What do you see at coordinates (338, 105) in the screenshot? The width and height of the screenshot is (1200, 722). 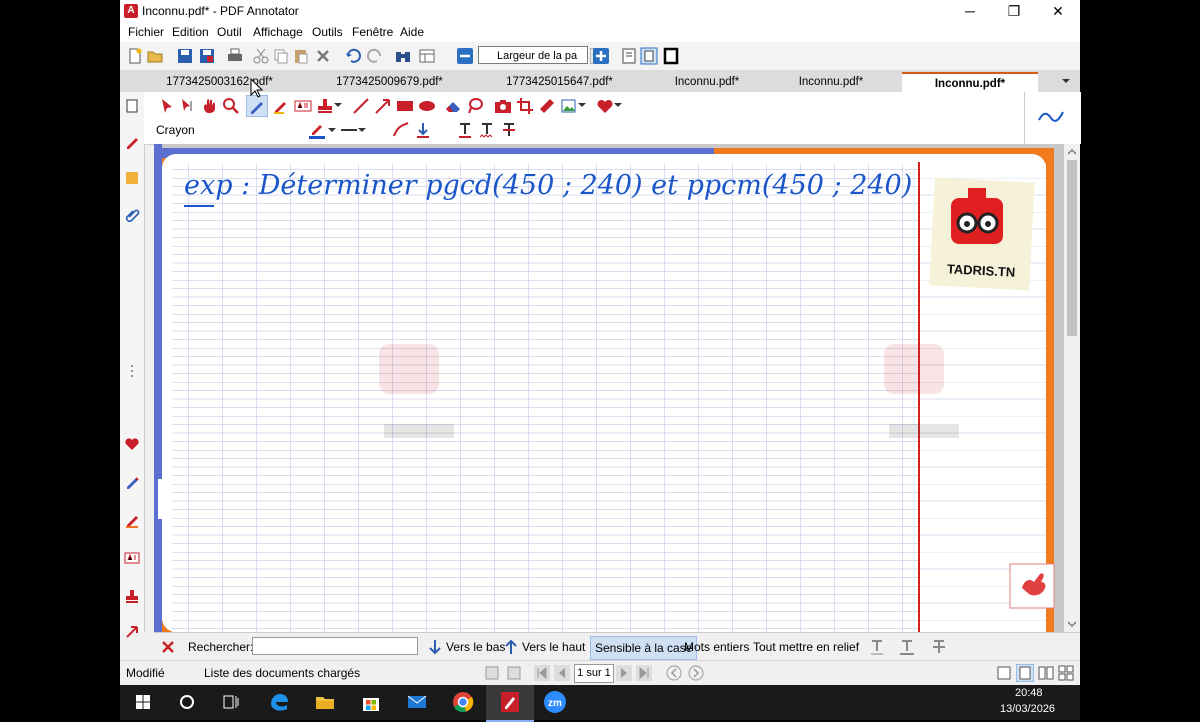 I see `stamp-dropdown-icon` at bounding box center [338, 105].